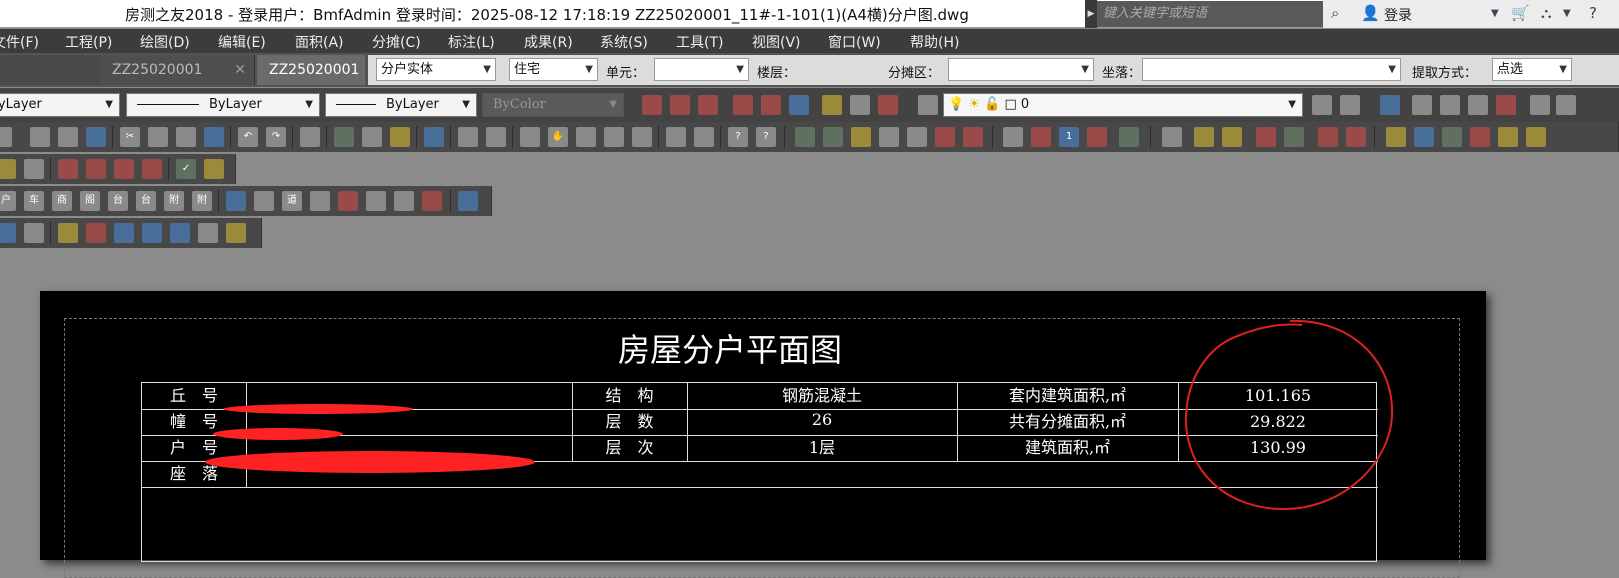  Describe the element at coordinates (40, 137) in the screenshot. I see `print-icon` at that location.